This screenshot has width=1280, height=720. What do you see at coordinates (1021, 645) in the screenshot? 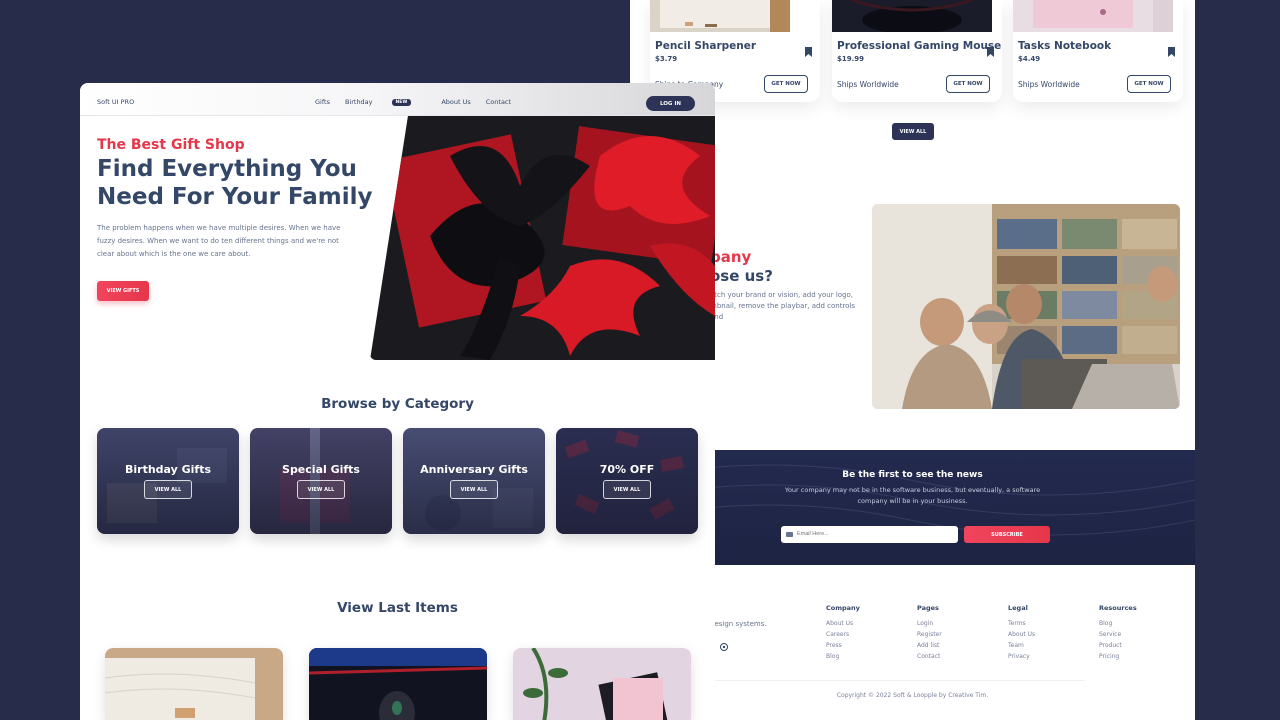
I see `footer-link: Team` at bounding box center [1021, 645].